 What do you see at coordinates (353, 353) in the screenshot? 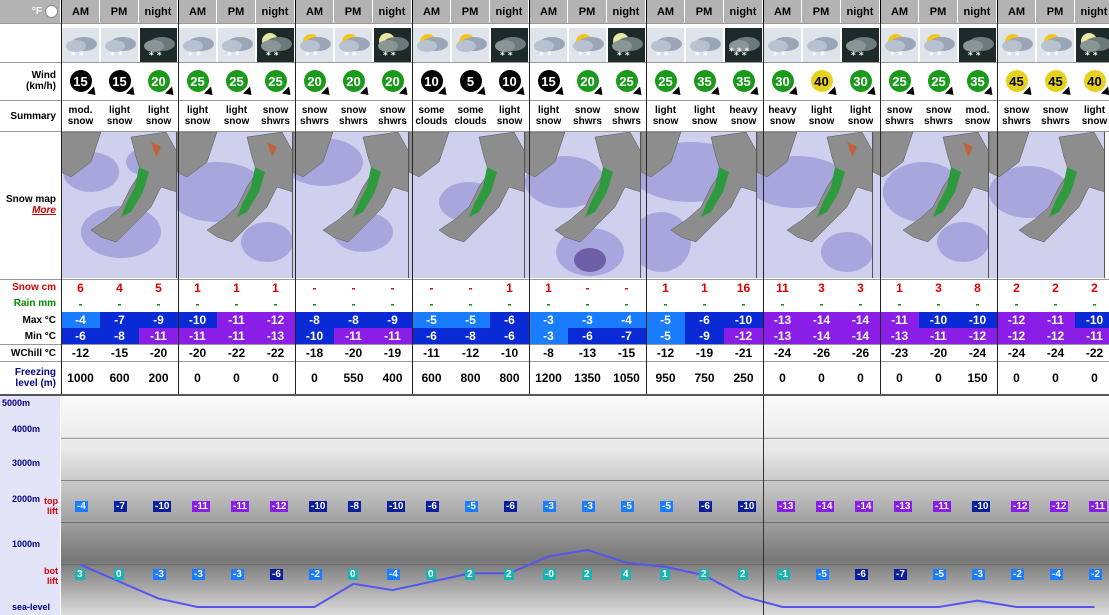
I see `wind-chill-cell: -20` at bounding box center [353, 353].